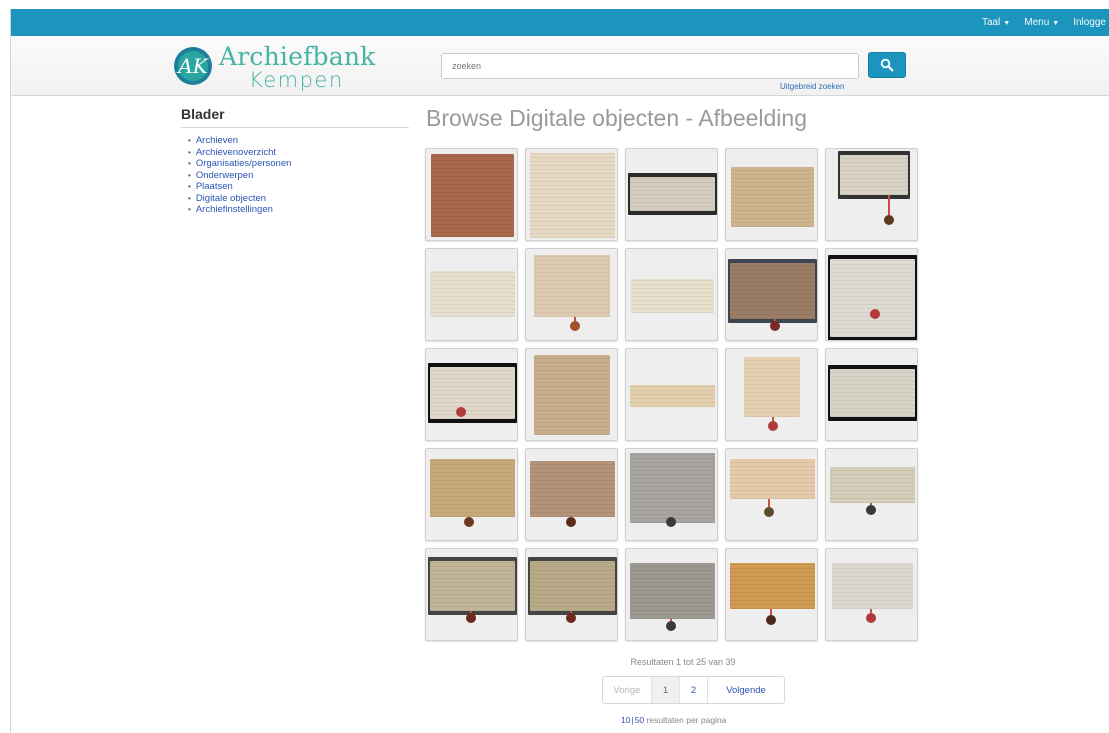 The image size is (1109, 733). I want to click on pagination: Vorige 1 2 Volgende, so click(693, 690).